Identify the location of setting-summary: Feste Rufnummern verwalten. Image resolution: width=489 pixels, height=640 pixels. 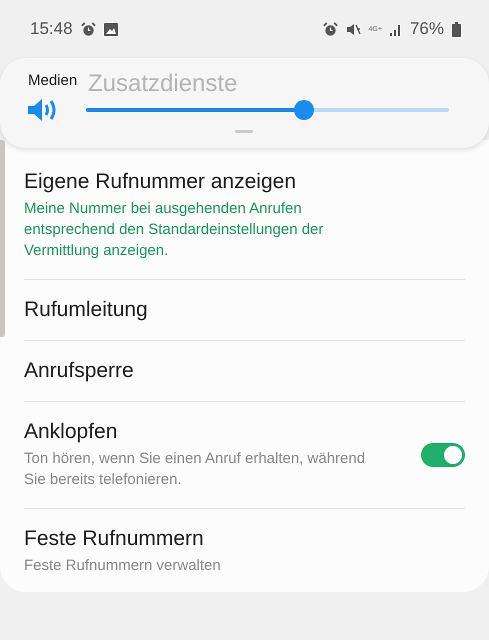
(123, 566).